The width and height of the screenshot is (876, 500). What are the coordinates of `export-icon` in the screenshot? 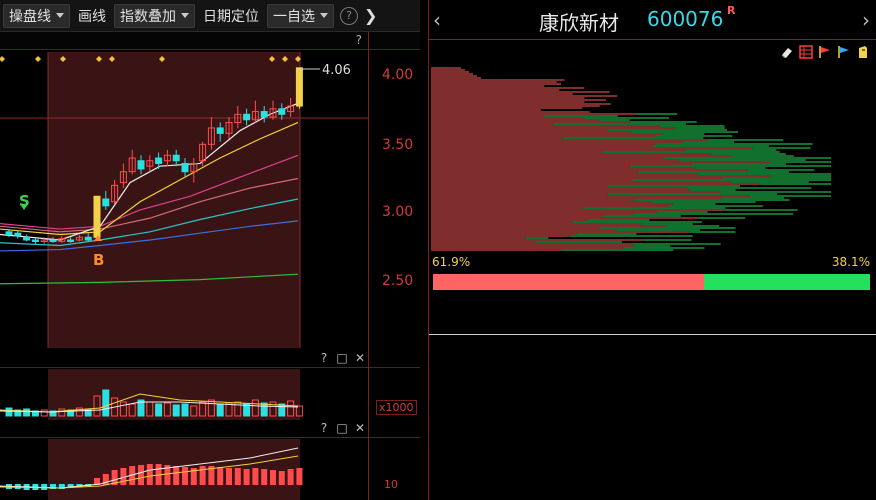 It's located at (863, 51).